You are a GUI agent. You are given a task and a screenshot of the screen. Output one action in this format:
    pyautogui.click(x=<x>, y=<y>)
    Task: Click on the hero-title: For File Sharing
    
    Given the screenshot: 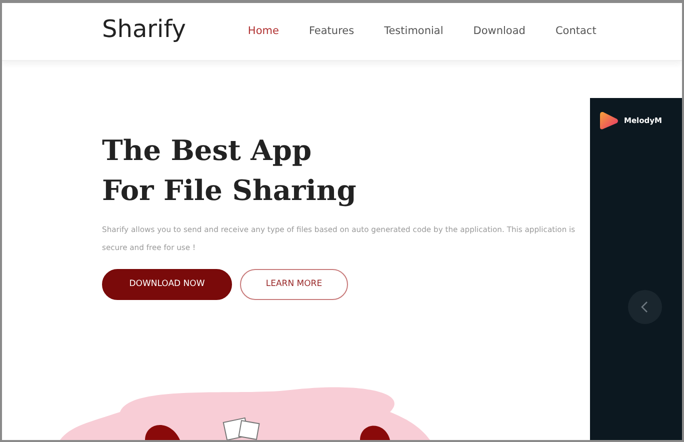 What is the action you would take?
    pyautogui.click(x=230, y=191)
    